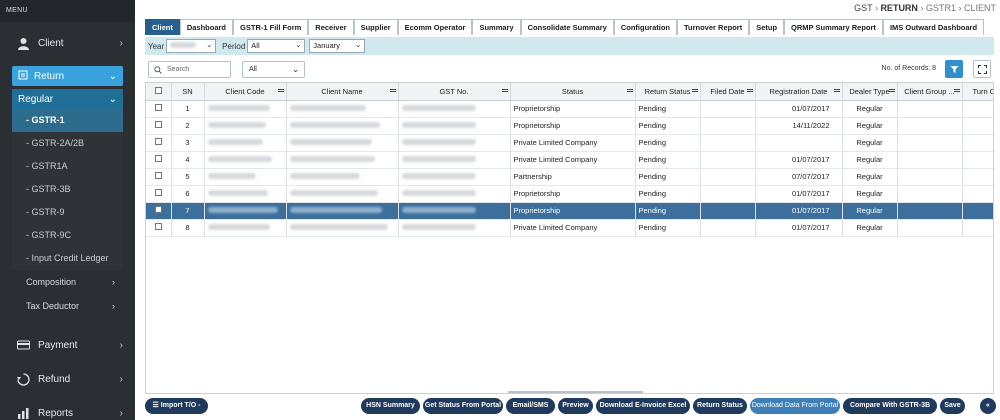 This screenshot has height=420, width=1000. Describe the element at coordinates (933, 27) in the screenshot. I see `tab-ims-outward-dashboard: IMS Outward Dashboard` at that location.